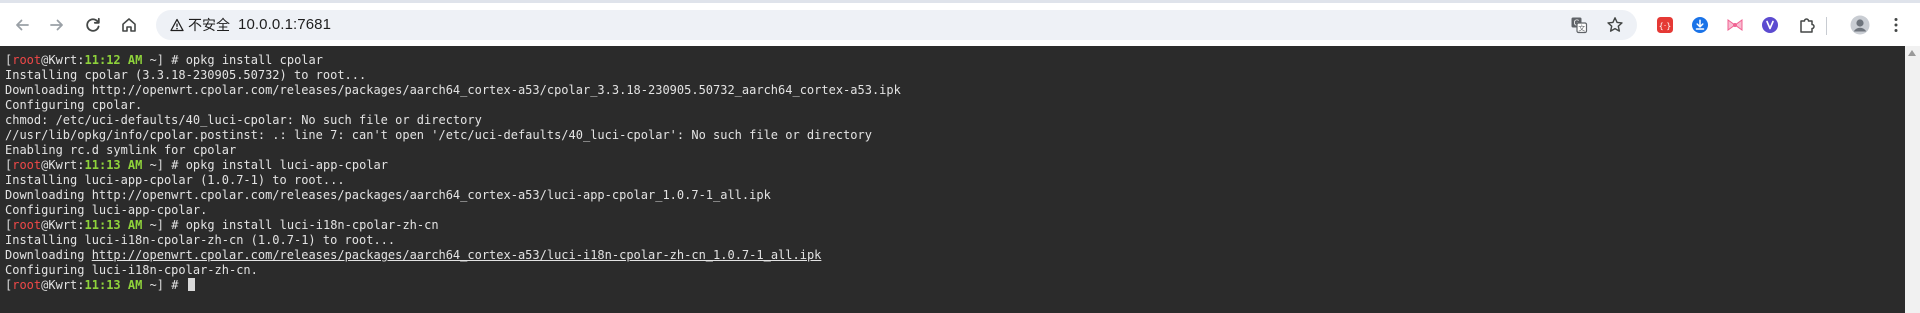  What do you see at coordinates (1912, 53) in the screenshot?
I see `scroll-up-arrow-icon` at bounding box center [1912, 53].